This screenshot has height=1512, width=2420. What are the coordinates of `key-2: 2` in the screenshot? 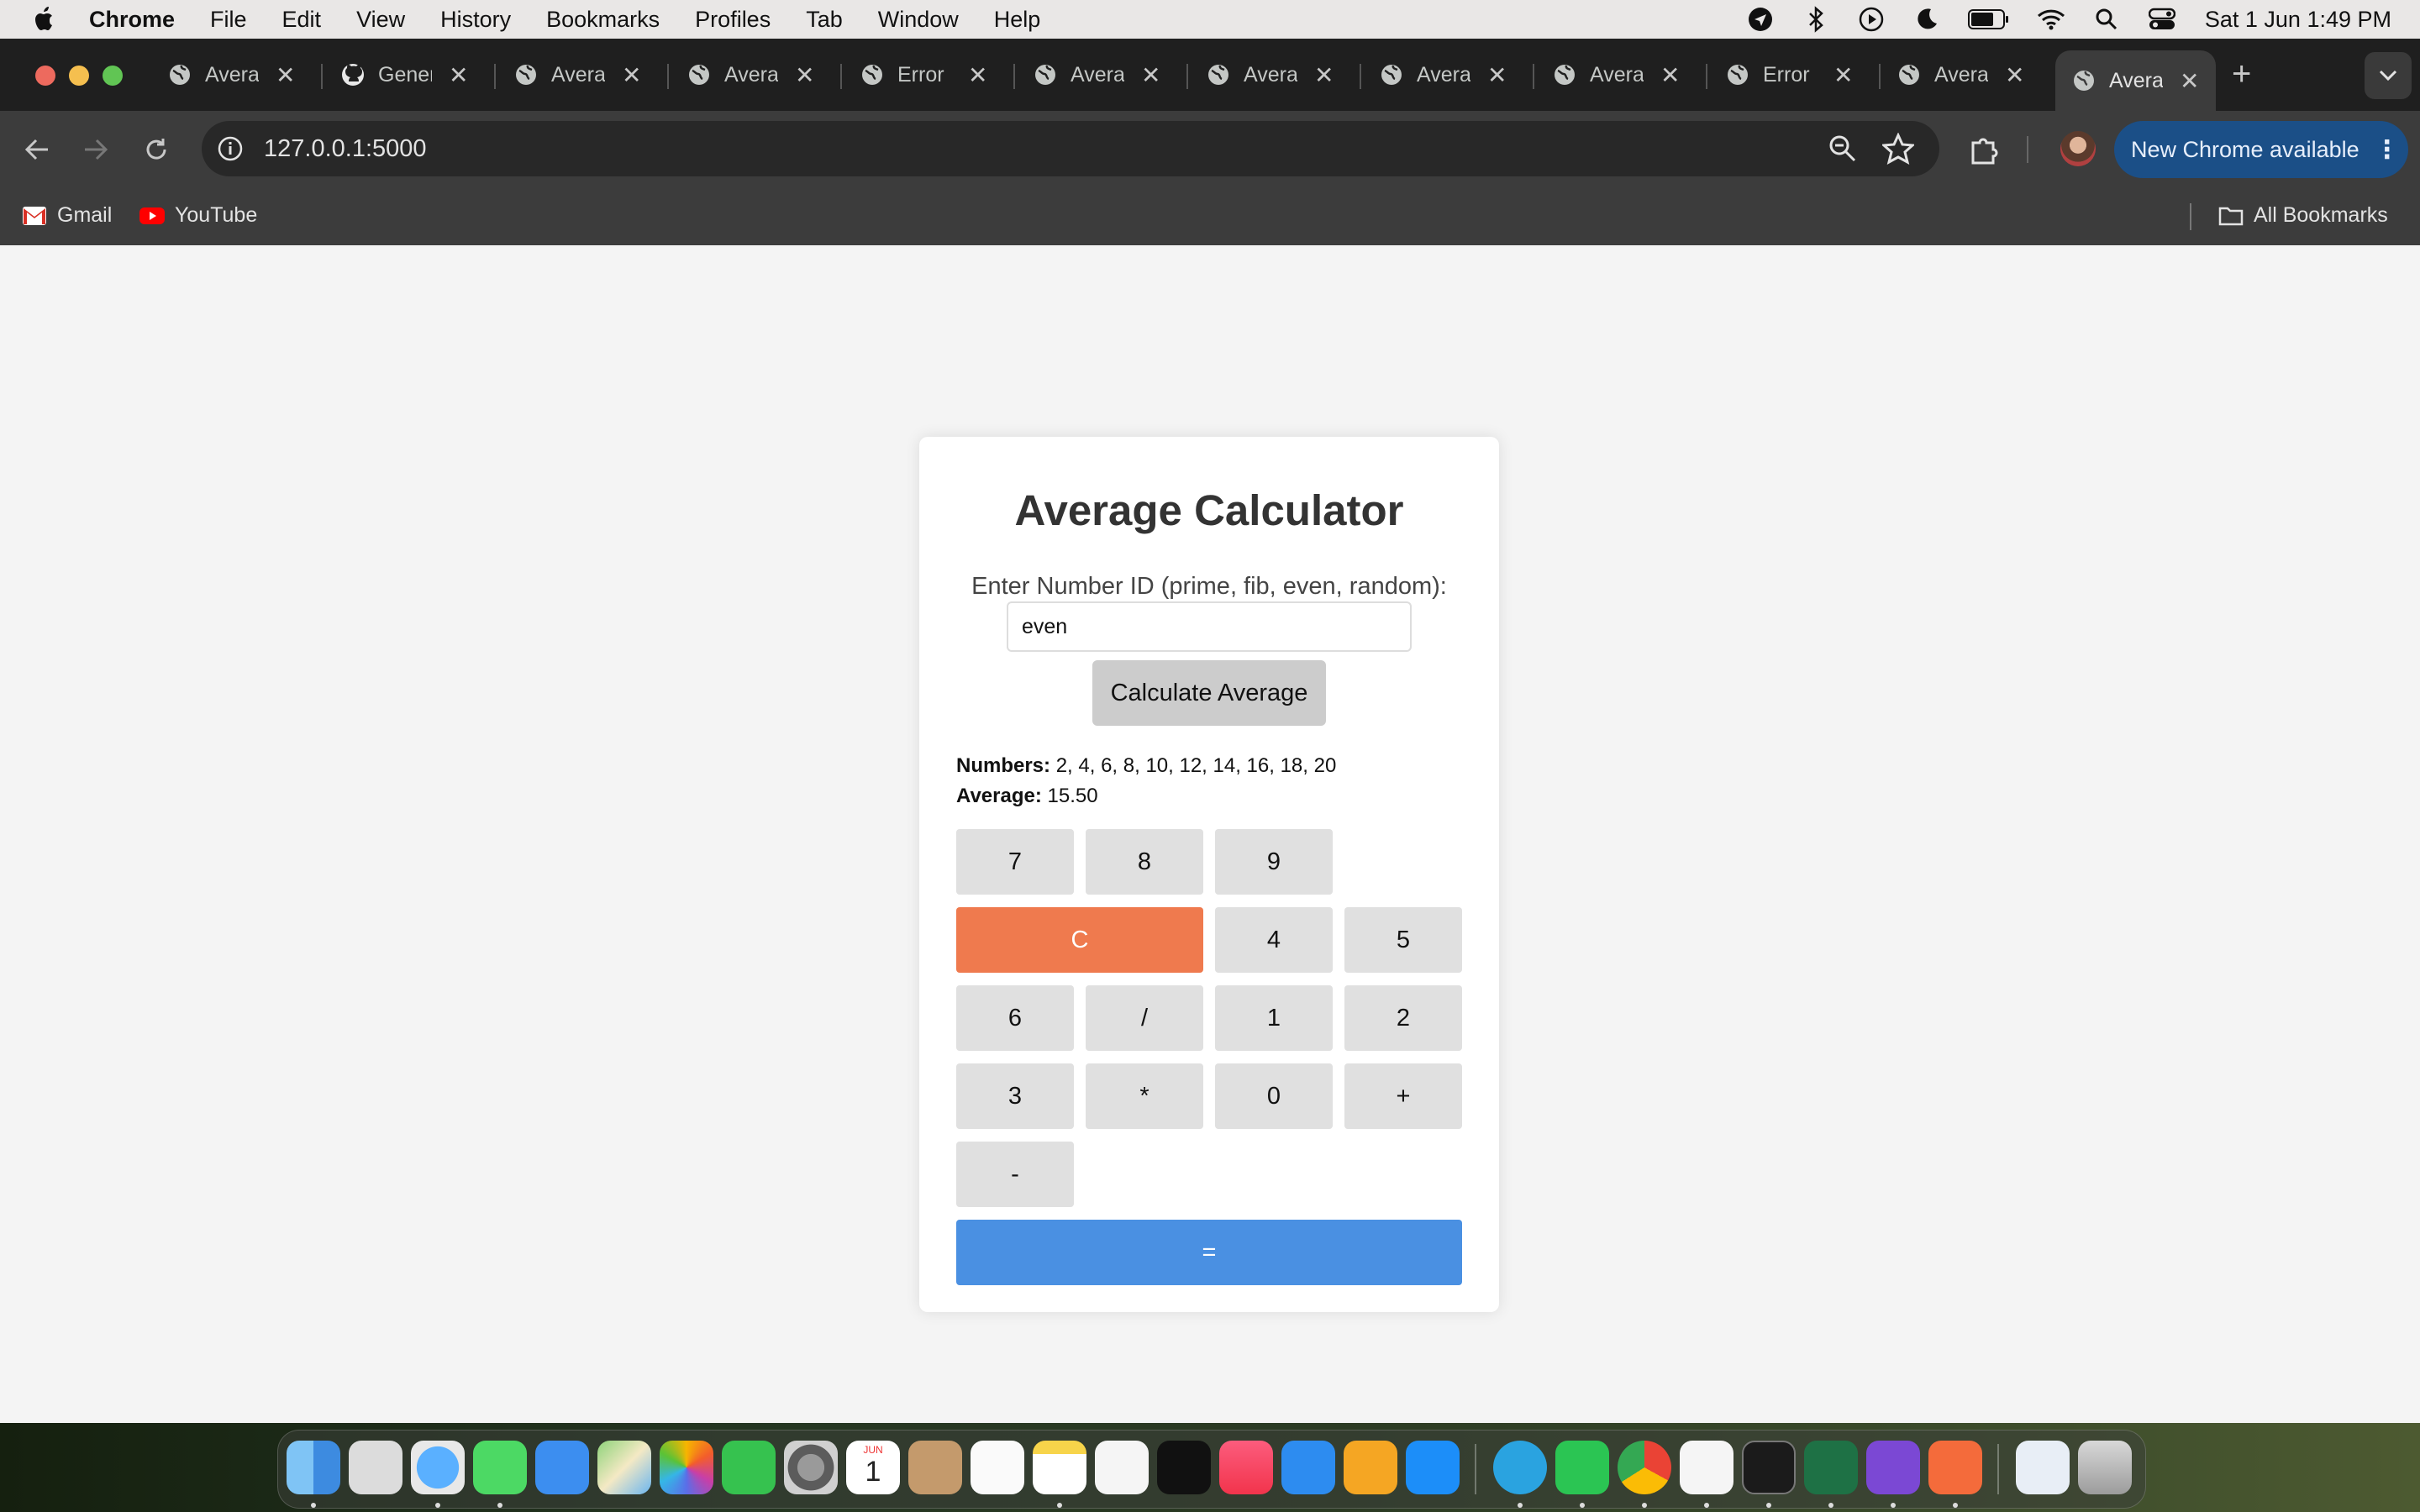 It's located at (1403, 1018).